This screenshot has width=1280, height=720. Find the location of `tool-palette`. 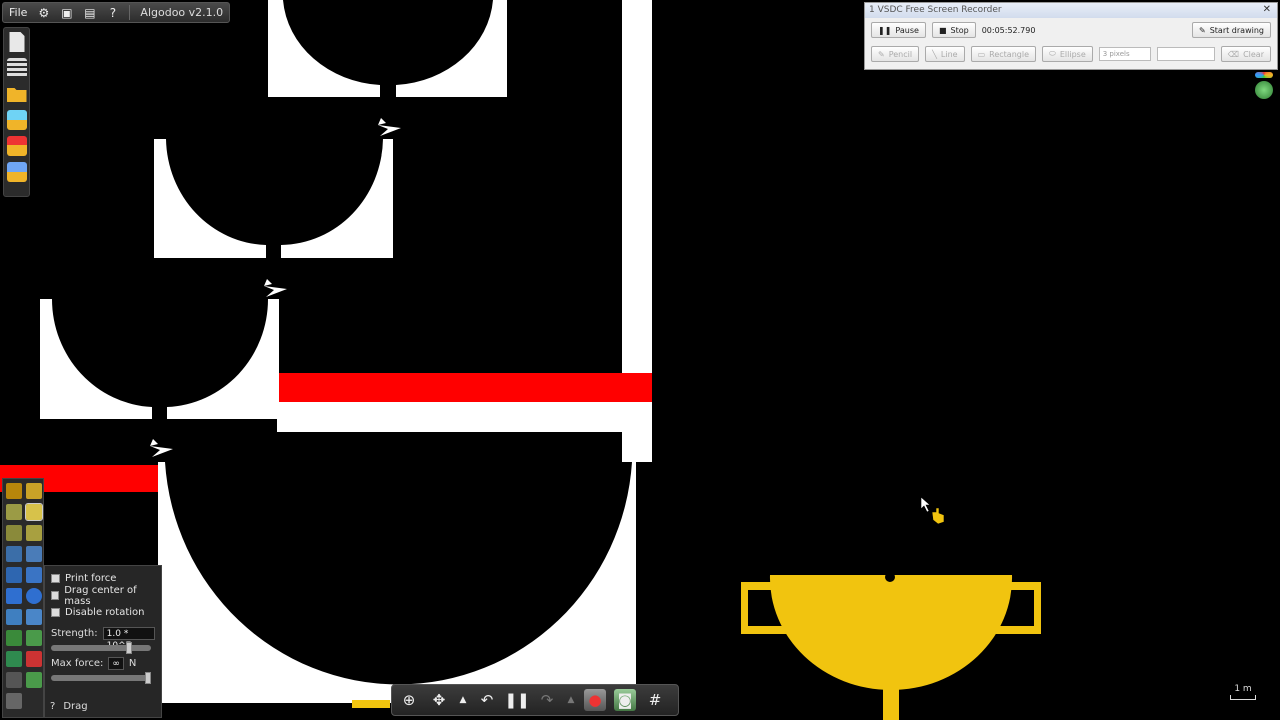

tool-palette is located at coordinates (23, 598).